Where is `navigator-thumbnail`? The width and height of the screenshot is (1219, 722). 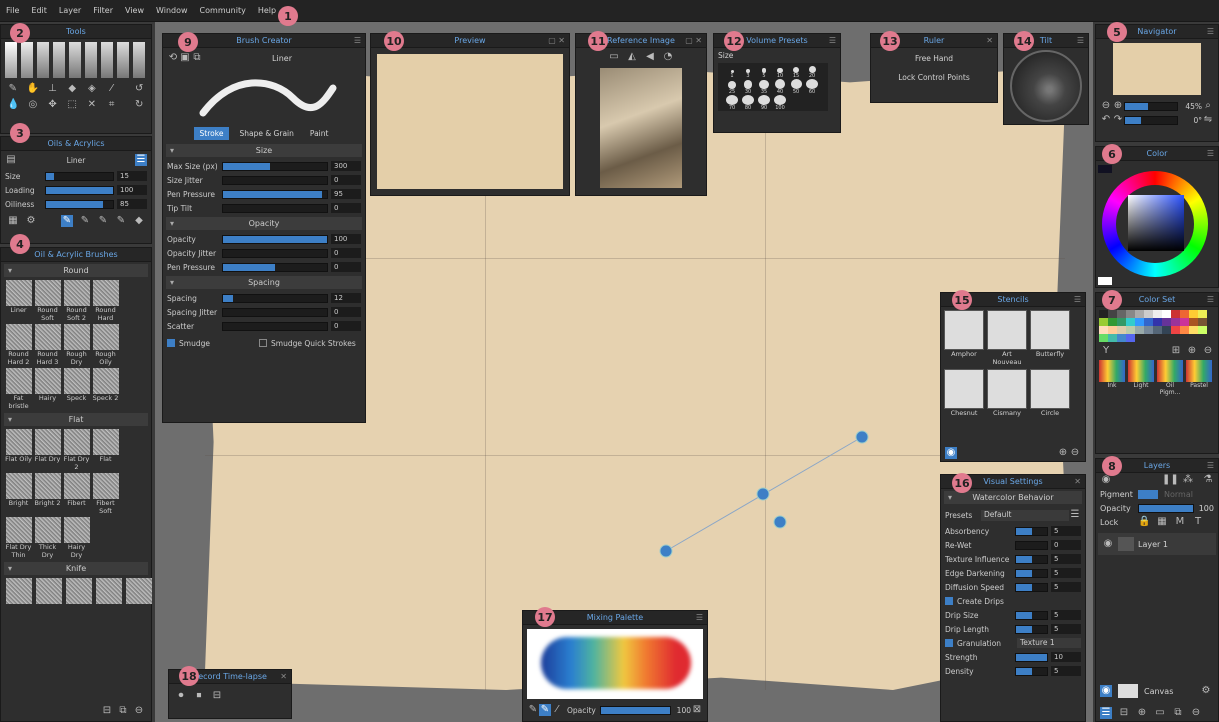
navigator-thumbnail is located at coordinates (1157, 69).